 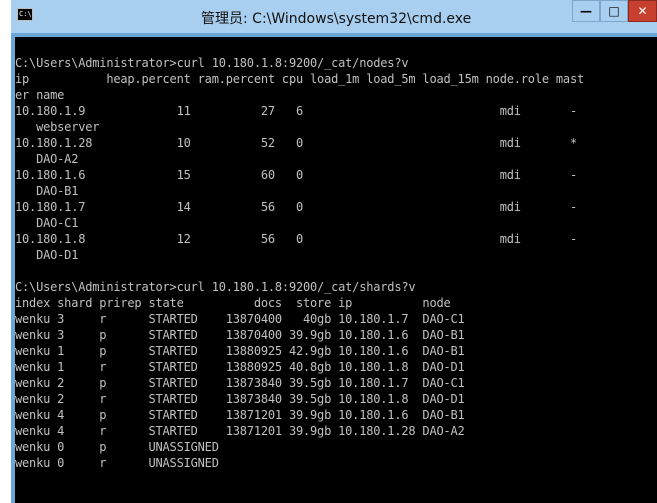 What do you see at coordinates (47, 223) in the screenshot?
I see `console-line: DAO-C1` at bounding box center [47, 223].